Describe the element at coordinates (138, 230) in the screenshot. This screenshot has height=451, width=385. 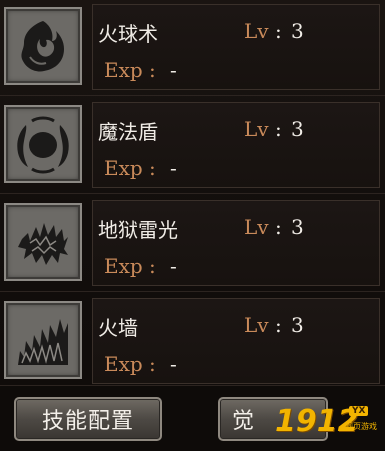
I see `skill-name: 地狱雷光` at that location.